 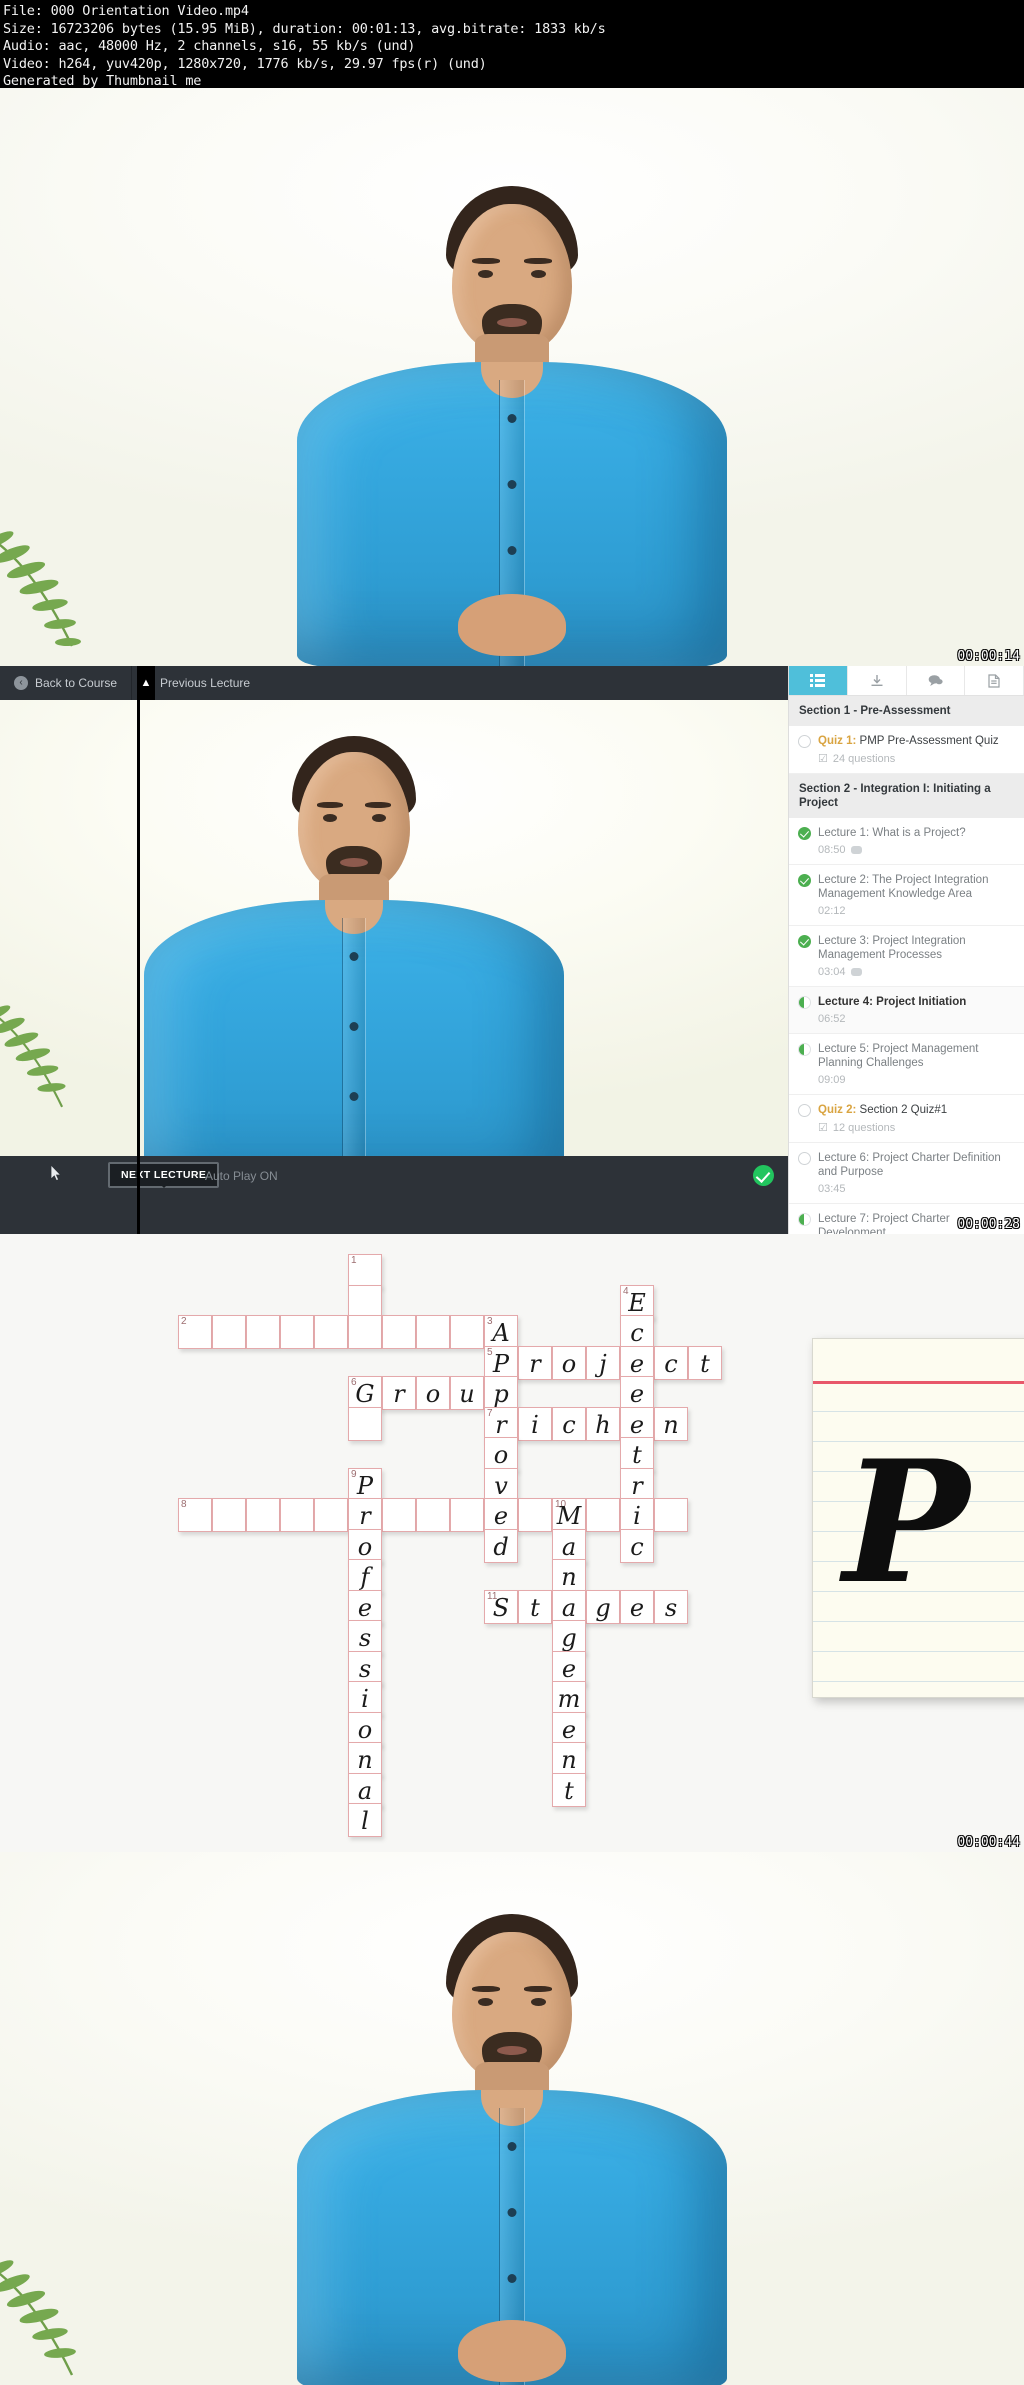 What do you see at coordinates (501, 1545) in the screenshot?
I see `crossword-cell: d` at bounding box center [501, 1545].